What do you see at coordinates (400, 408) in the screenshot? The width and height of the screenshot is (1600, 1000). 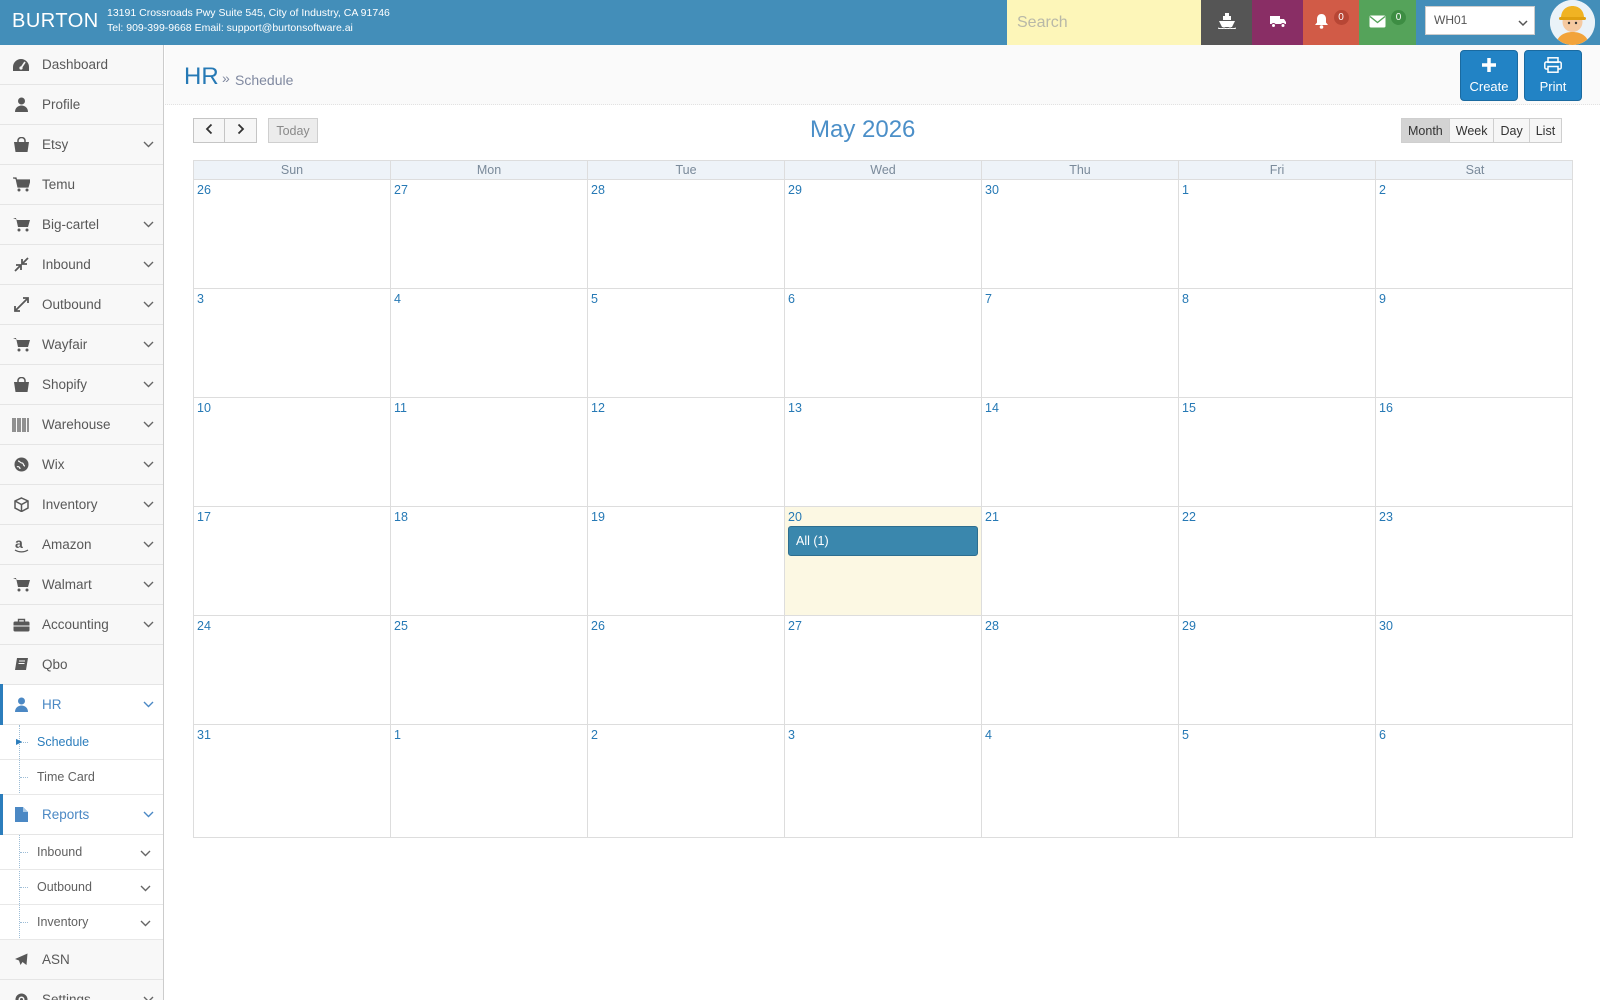 I see `day-number: 11` at bounding box center [400, 408].